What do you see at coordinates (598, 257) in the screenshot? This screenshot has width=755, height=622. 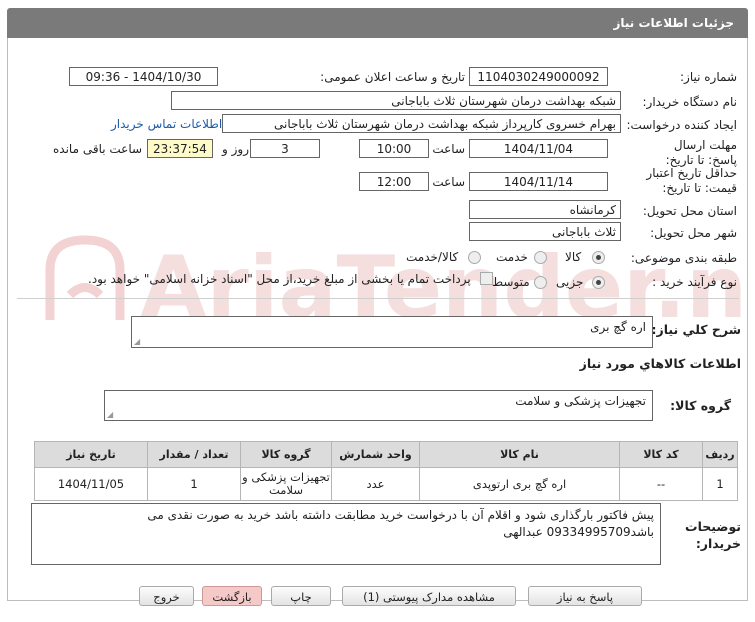 I see `category-goods-radio` at bounding box center [598, 257].